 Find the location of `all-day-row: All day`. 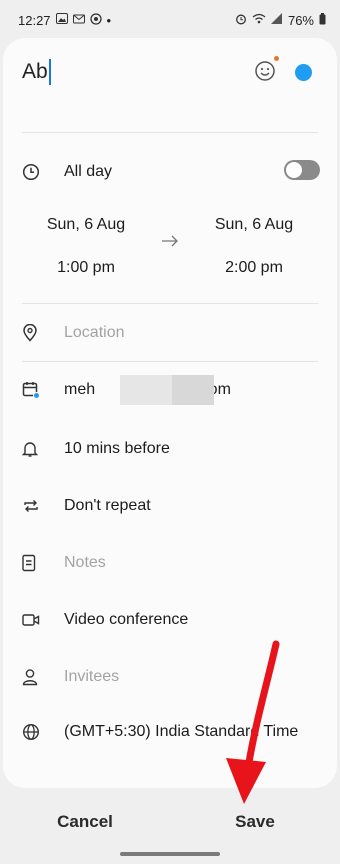

all-day-row: All day is located at coordinates (170, 172).